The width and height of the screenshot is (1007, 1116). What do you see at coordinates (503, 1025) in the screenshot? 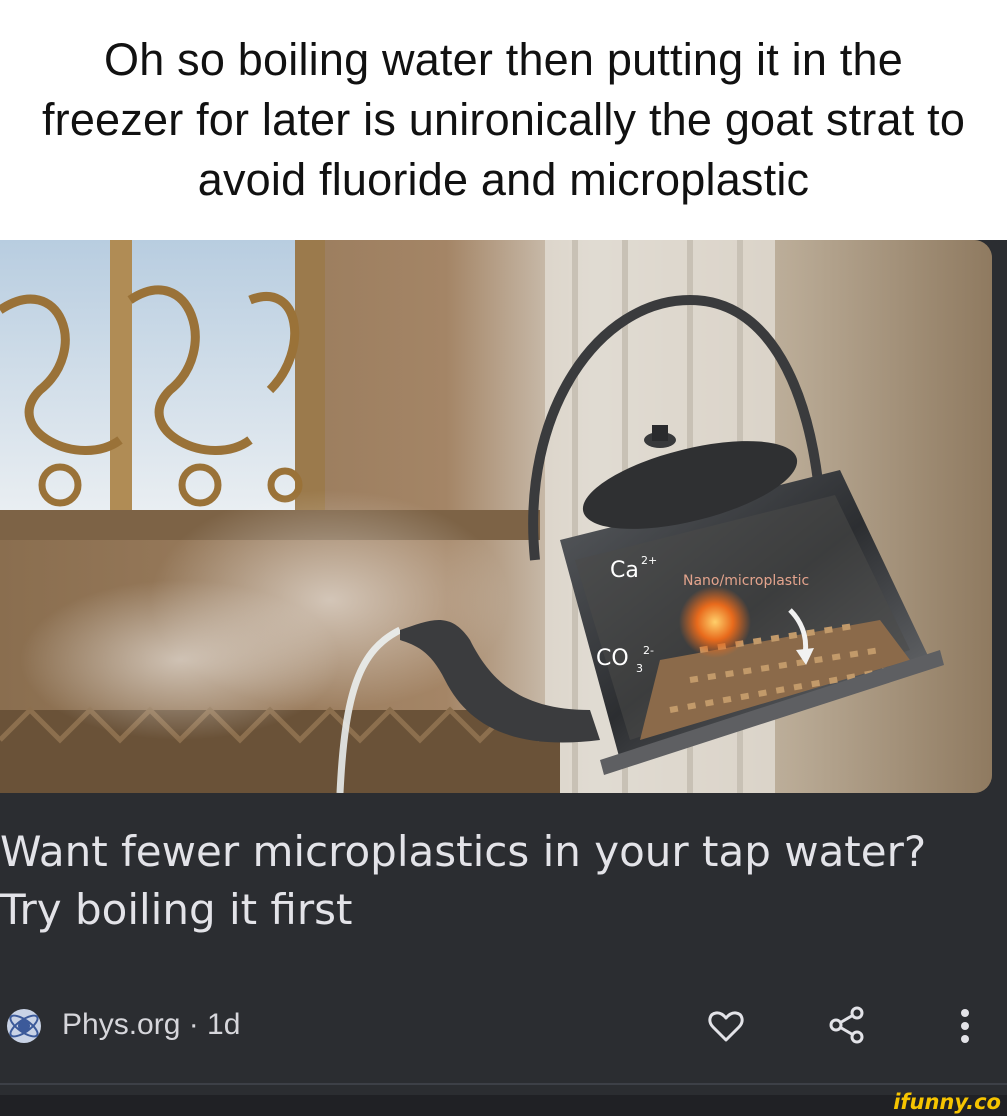
I see `article-meta-row: Phys.org · 1d` at bounding box center [503, 1025].